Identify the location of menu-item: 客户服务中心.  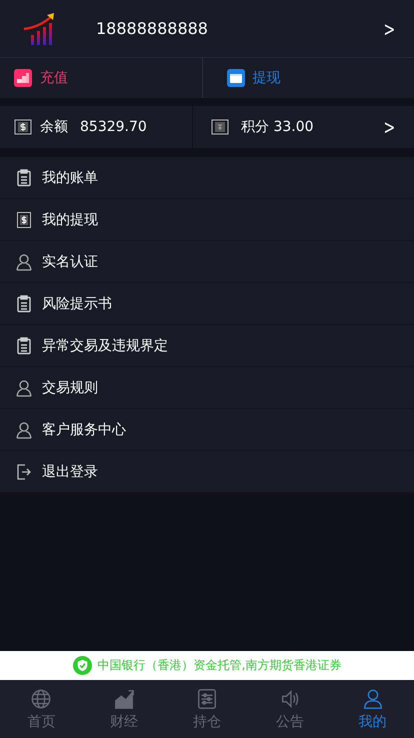
(207, 430).